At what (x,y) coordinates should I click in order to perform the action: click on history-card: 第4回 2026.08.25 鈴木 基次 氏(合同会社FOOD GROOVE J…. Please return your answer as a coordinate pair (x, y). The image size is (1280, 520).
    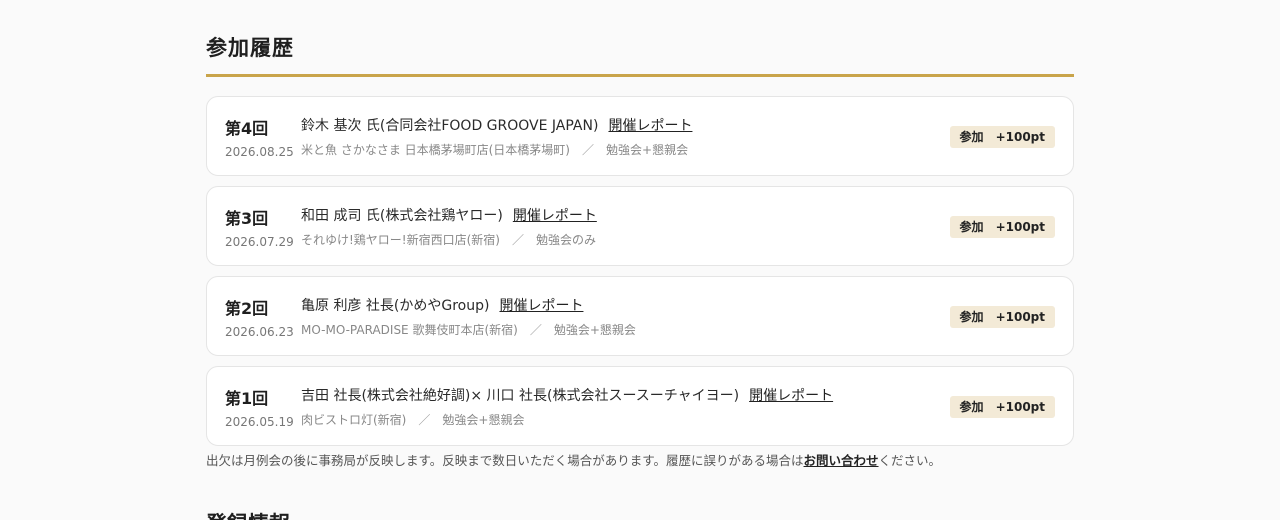
    Looking at the image, I should click on (640, 136).